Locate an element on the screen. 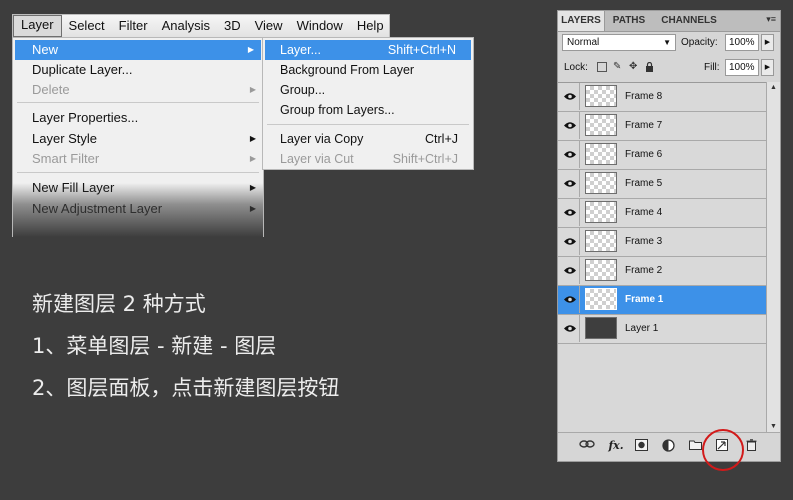  lock-label: Lock: is located at coordinates (576, 67).